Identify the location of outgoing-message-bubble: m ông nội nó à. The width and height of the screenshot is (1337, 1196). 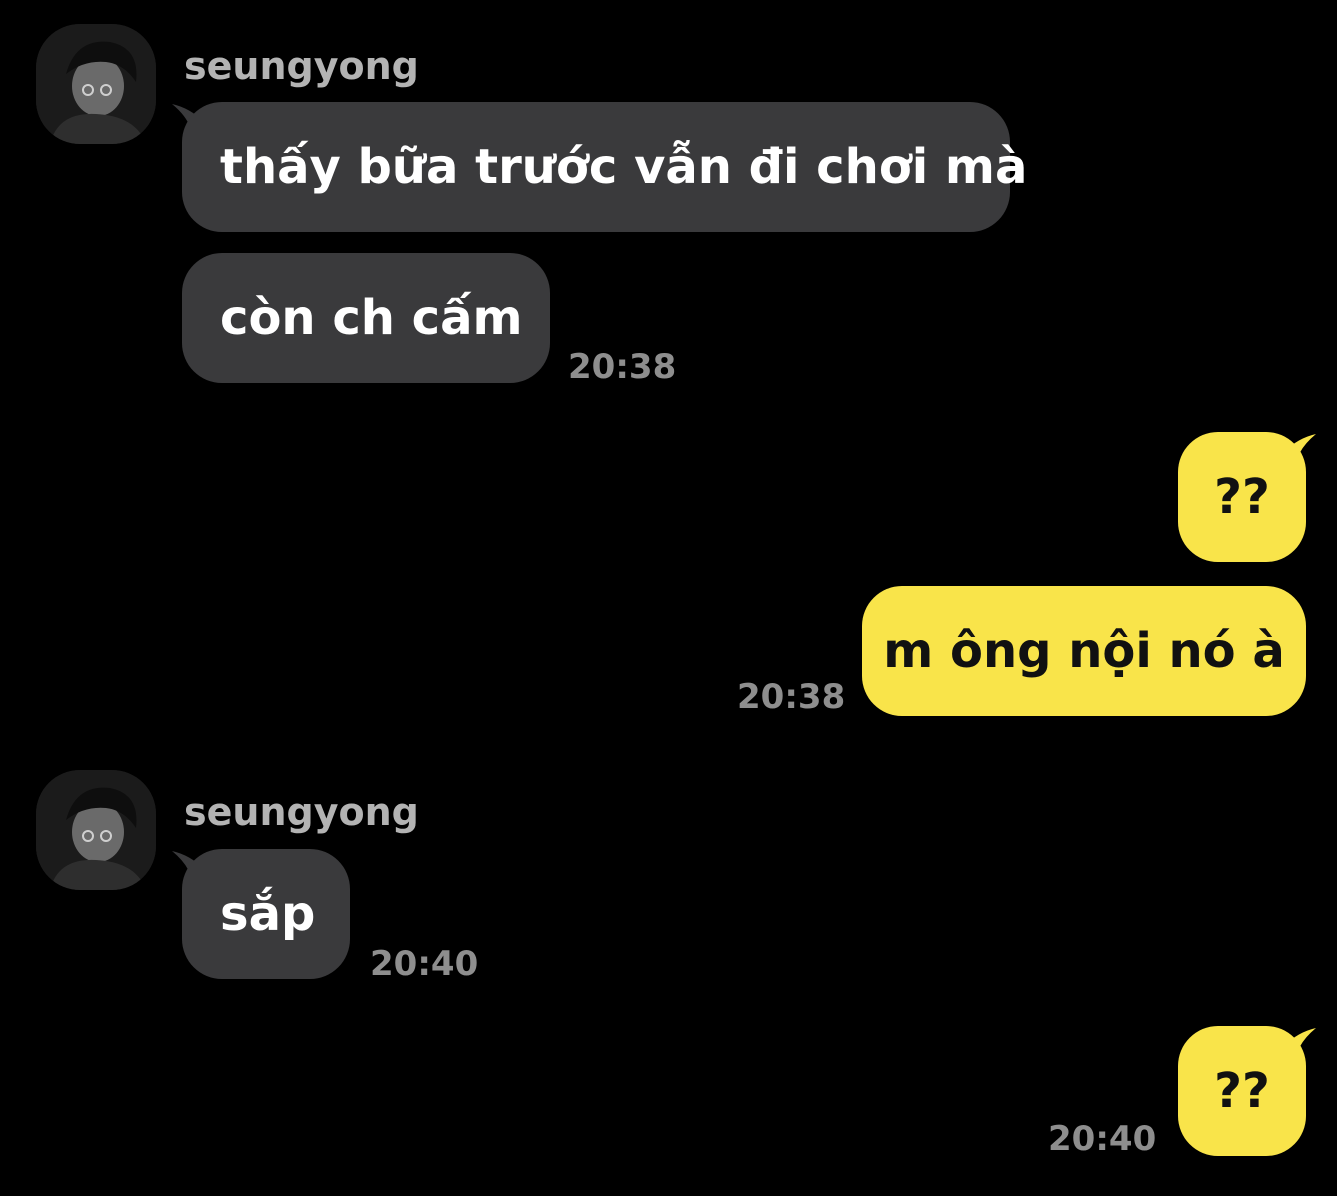
(1084, 651).